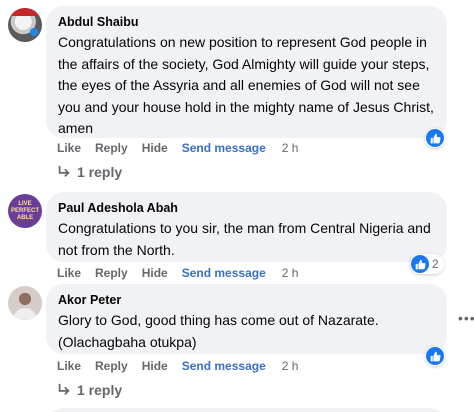 This screenshot has width=474, height=412. What do you see at coordinates (246, 208) in the screenshot?
I see `comment-author: Paul Adeshola Abah` at bounding box center [246, 208].